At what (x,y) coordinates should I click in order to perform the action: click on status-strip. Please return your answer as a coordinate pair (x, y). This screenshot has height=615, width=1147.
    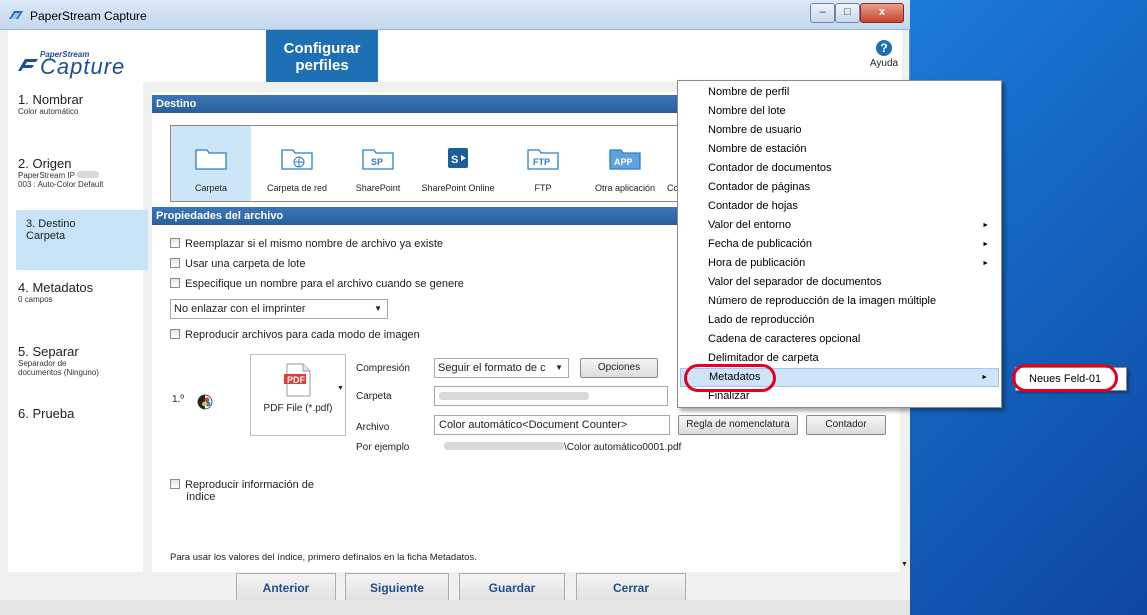
    Looking at the image, I should click on (455, 607).